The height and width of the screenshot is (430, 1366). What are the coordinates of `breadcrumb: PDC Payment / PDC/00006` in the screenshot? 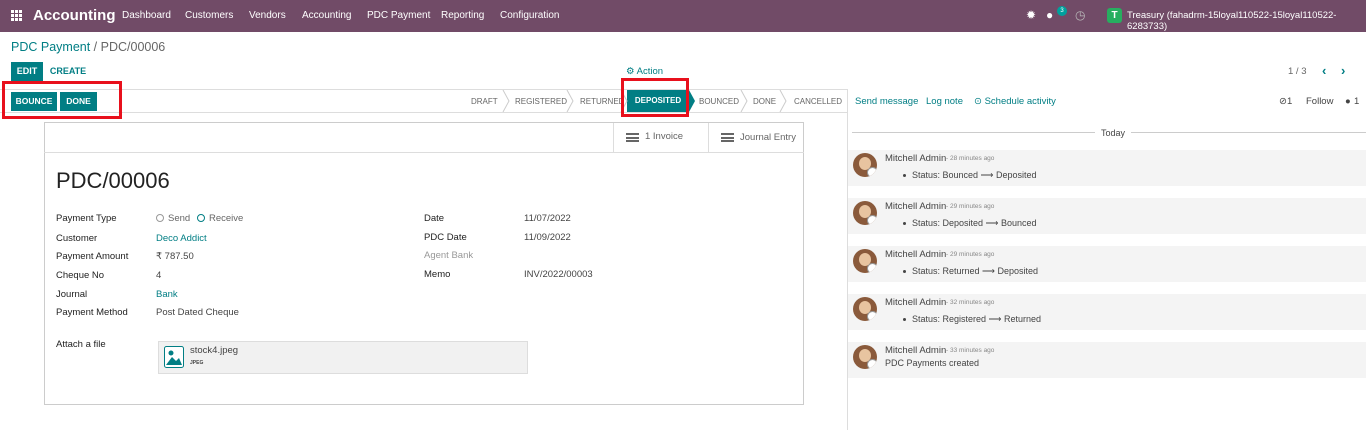 It's located at (88, 47).